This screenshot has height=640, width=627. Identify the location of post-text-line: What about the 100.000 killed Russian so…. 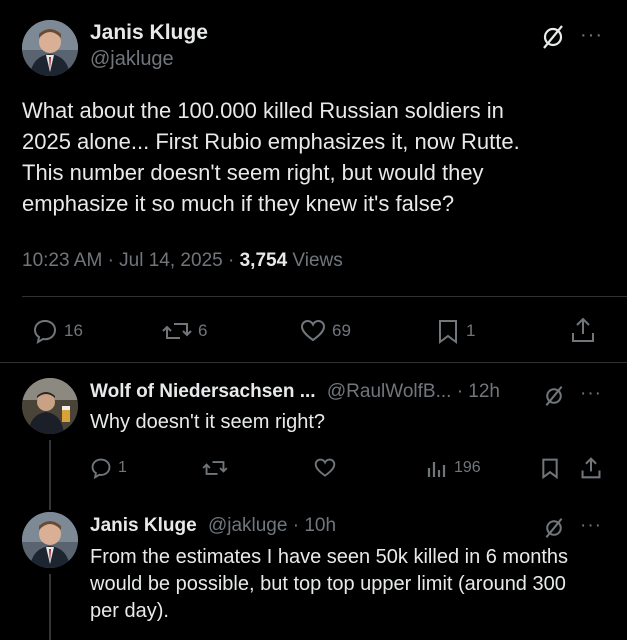
(263, 110).